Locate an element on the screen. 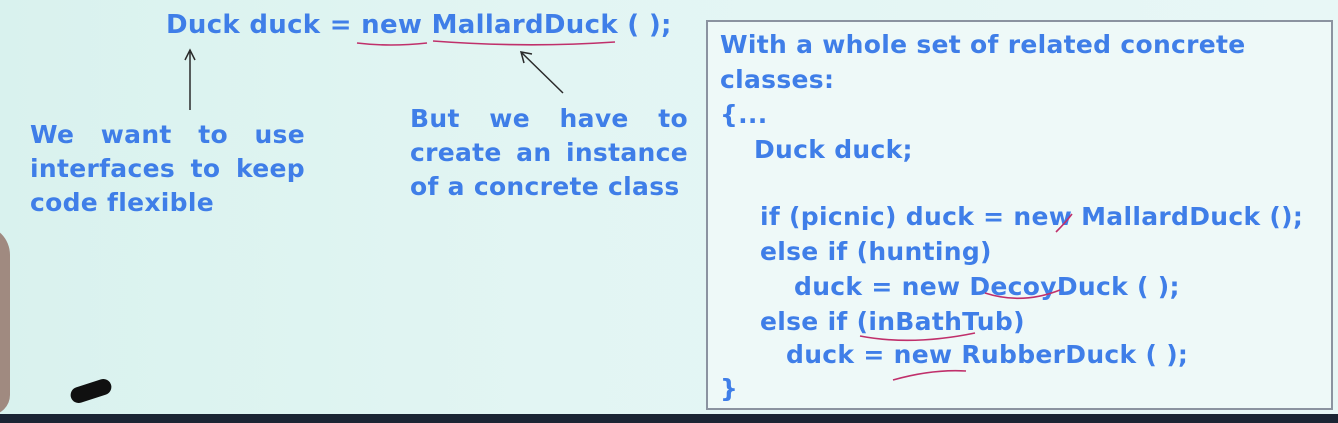  code-line-else-hunting: else if (hunting) is located at coordinates (876, 251).